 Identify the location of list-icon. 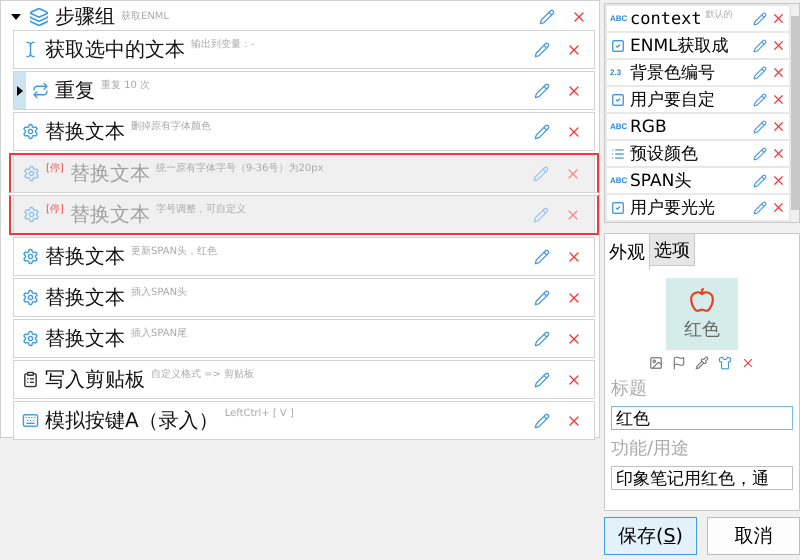
(618, 153).